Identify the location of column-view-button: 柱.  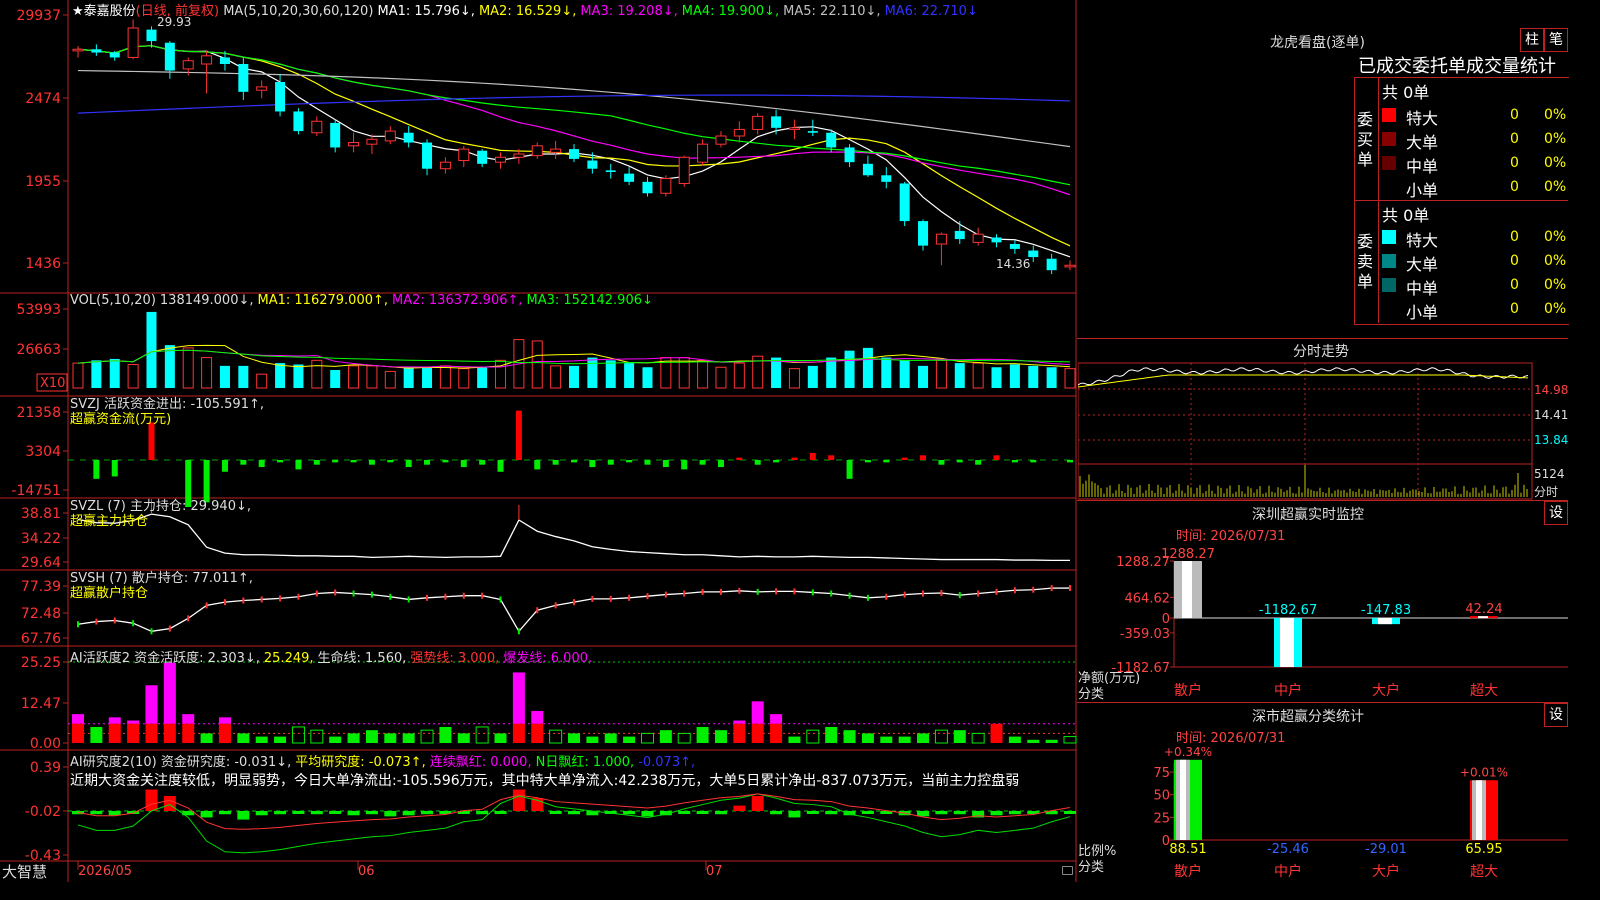
(1532, 40).